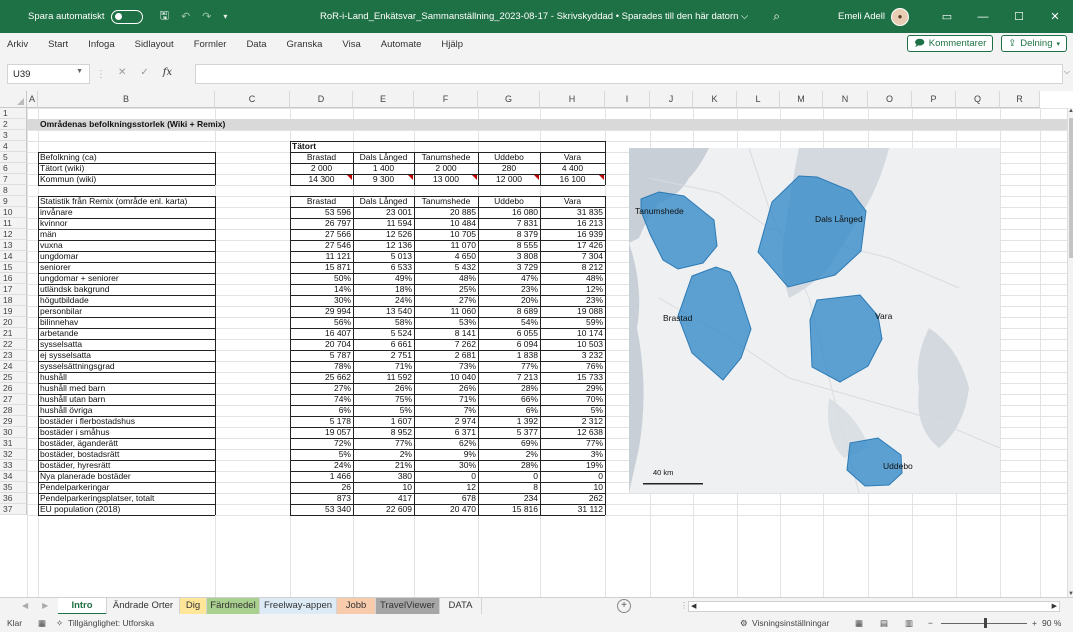 The image size is (1073, 632). I want to click on value-cell: 50%, so click(321, 278).